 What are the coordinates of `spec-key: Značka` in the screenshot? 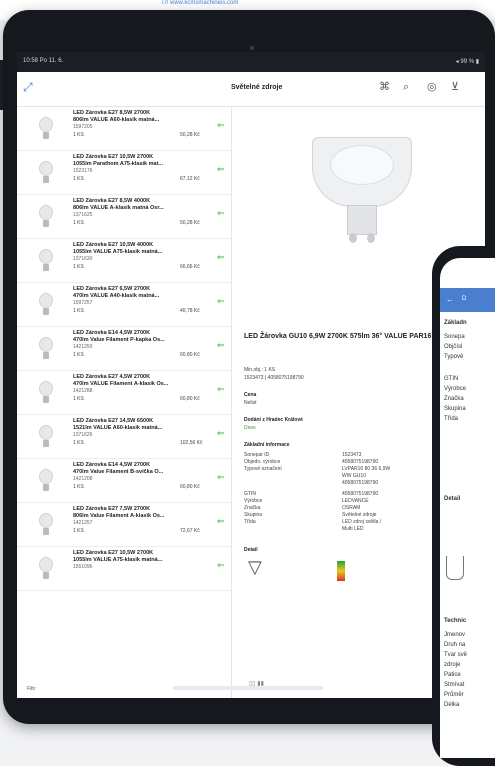 It's located at (252, 508).